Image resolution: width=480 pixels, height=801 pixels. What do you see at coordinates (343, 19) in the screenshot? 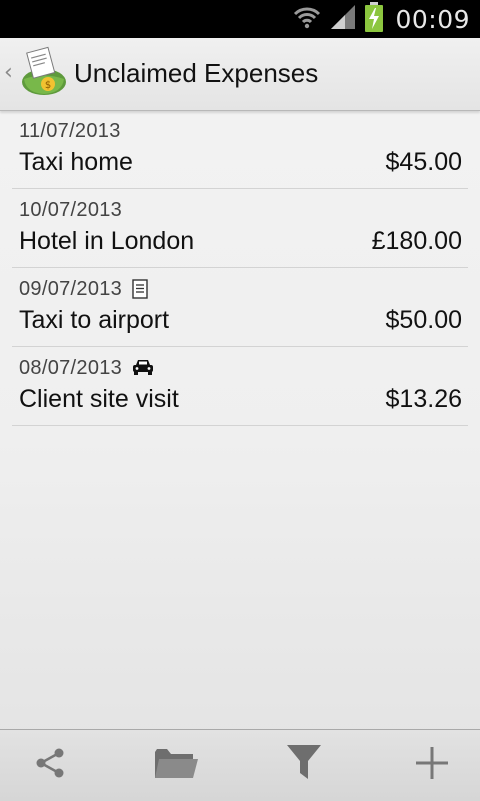
I see `signal-icon` at bounding box center [343, 19].